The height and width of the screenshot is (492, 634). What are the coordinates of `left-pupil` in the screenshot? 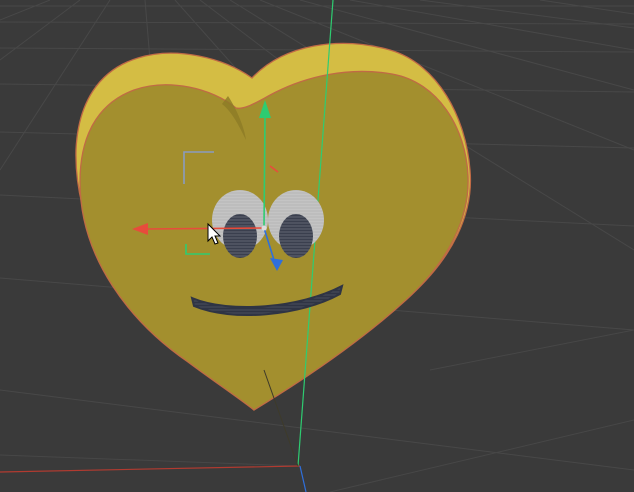 It's located at (240, 236).